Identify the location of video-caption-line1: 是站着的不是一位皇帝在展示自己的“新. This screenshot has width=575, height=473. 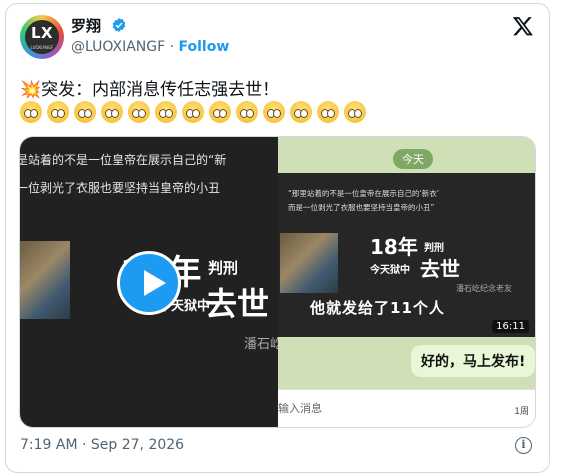
(123, 160).